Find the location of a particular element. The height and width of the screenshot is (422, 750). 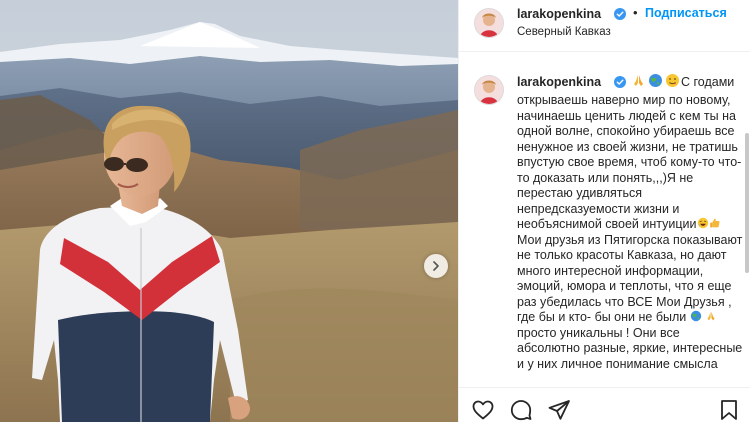

paper-plane-icon is located at coordinates (559, 410).